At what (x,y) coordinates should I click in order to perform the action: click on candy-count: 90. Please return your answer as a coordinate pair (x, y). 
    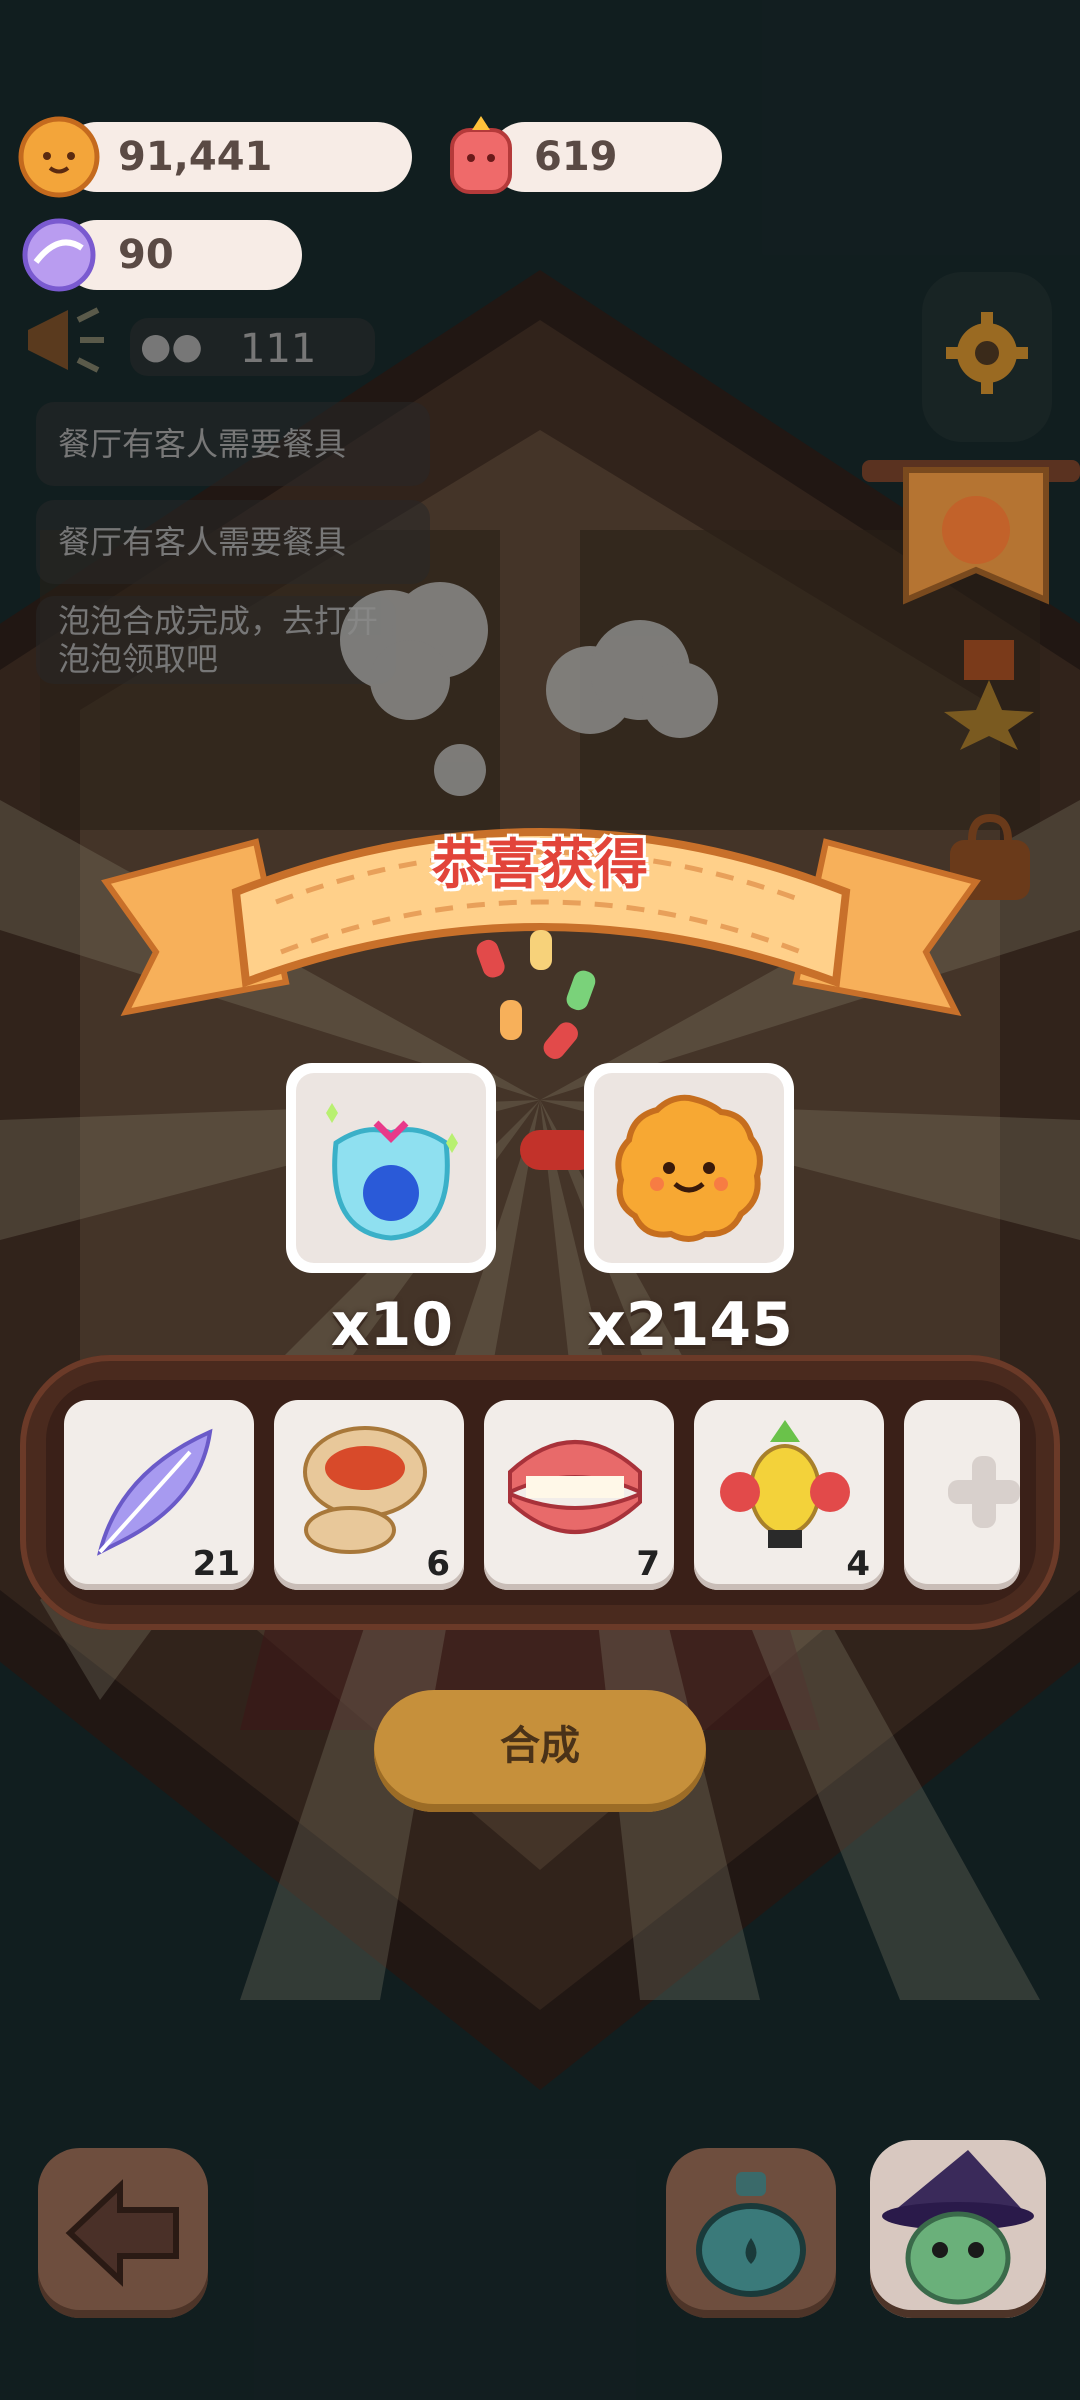
    Looking at the image, I should click on (146, 255).